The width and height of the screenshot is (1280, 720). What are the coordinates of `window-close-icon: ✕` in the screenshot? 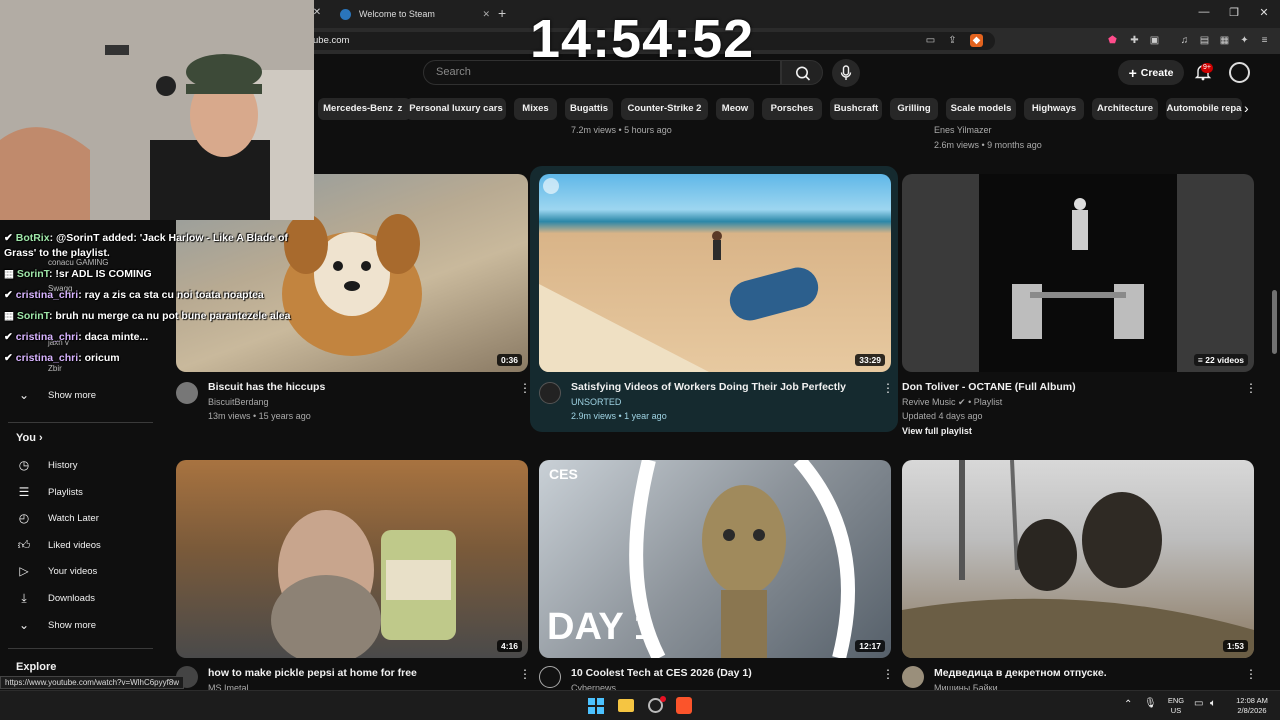 It's located at (1264, 12).